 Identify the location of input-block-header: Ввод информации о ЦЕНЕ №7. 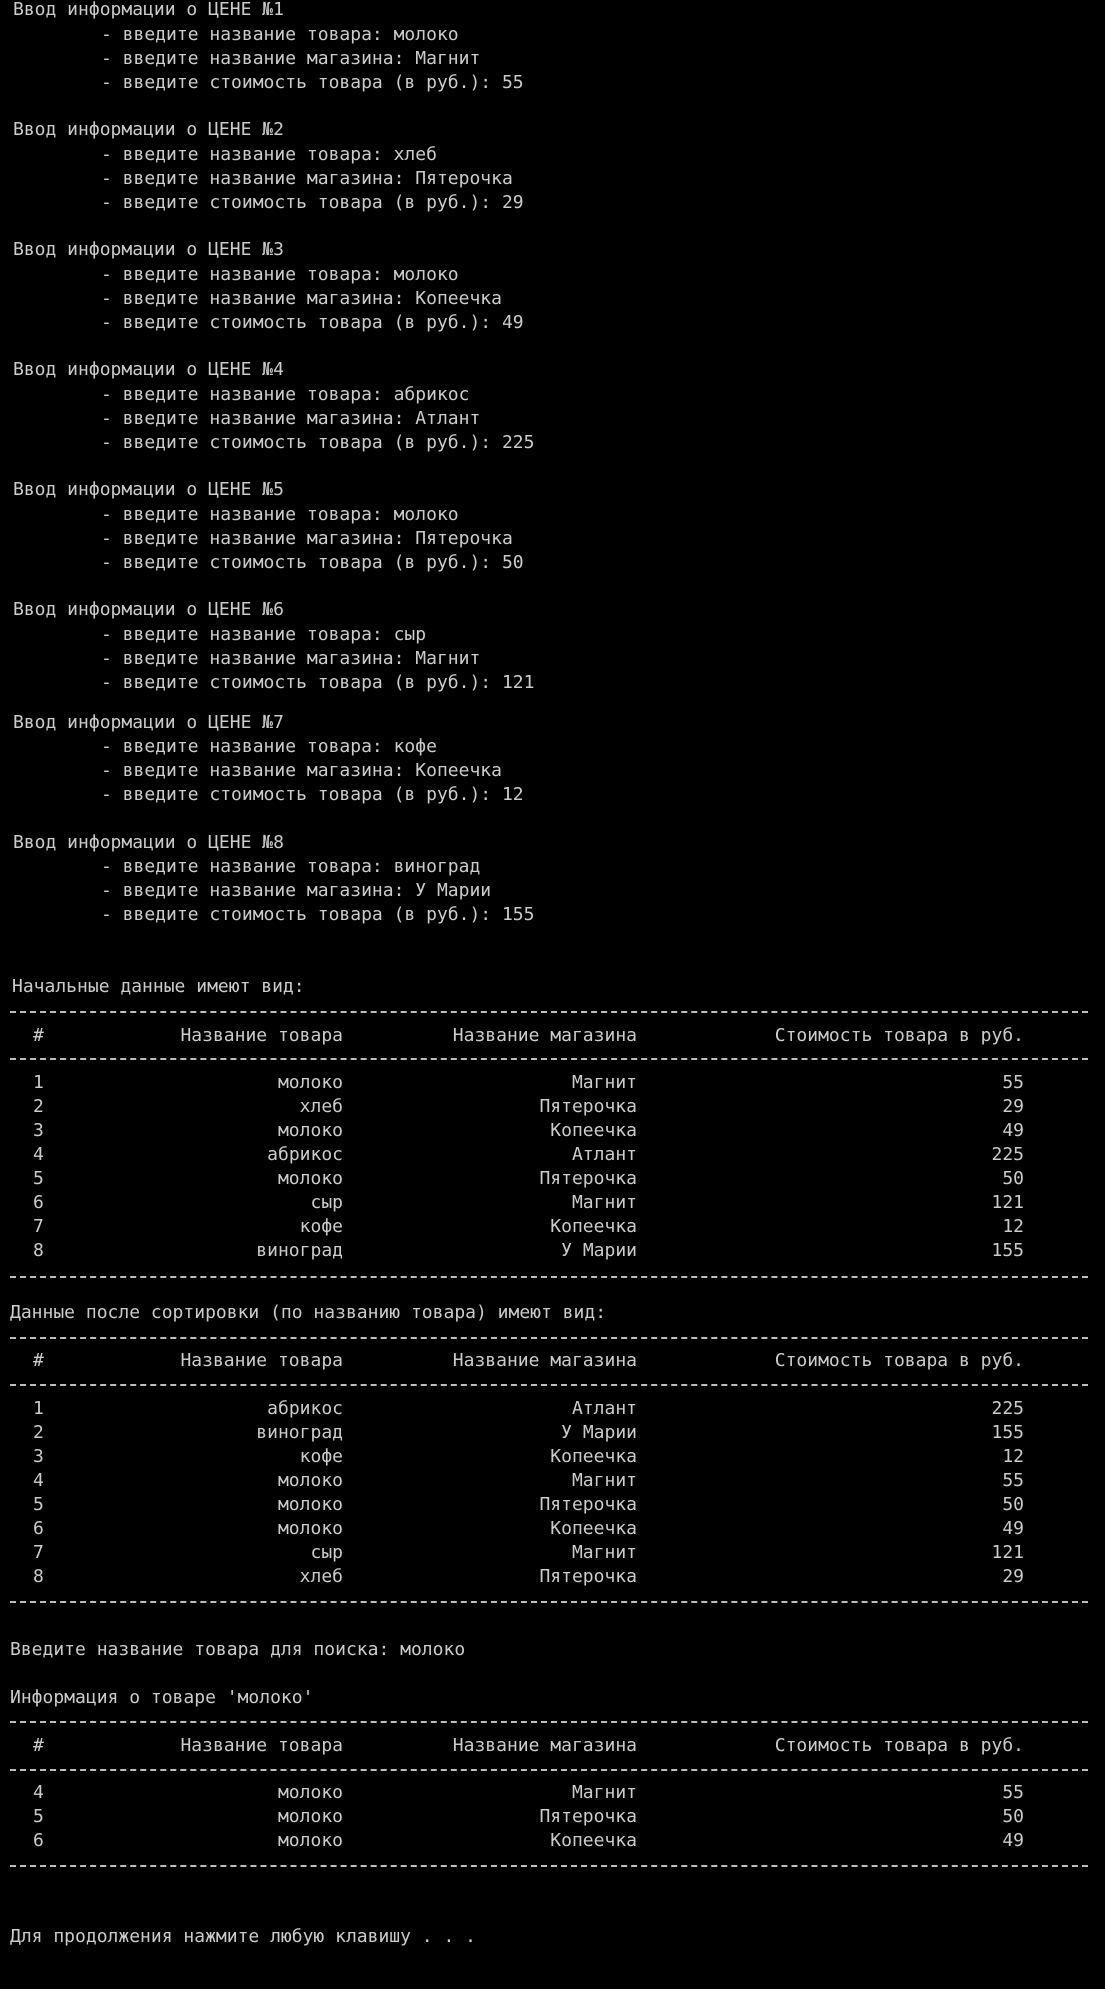
(148, 722).